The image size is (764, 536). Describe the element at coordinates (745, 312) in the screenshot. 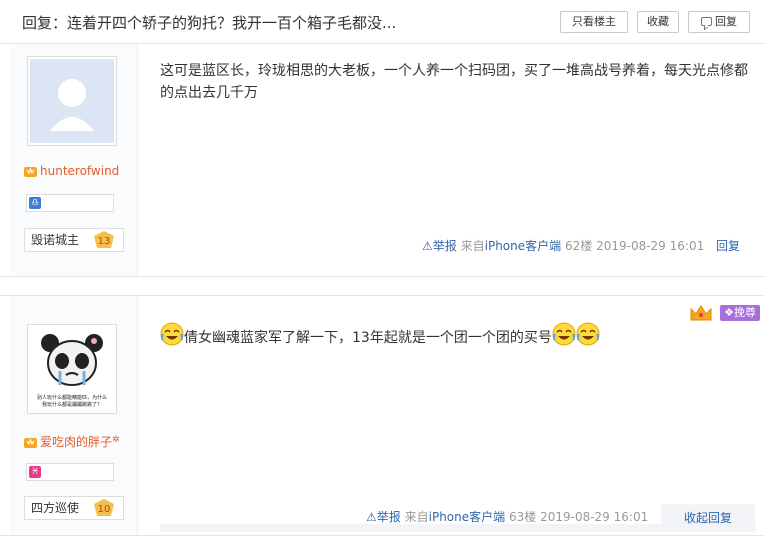

I see `badge-label: 挽尊` at that location.